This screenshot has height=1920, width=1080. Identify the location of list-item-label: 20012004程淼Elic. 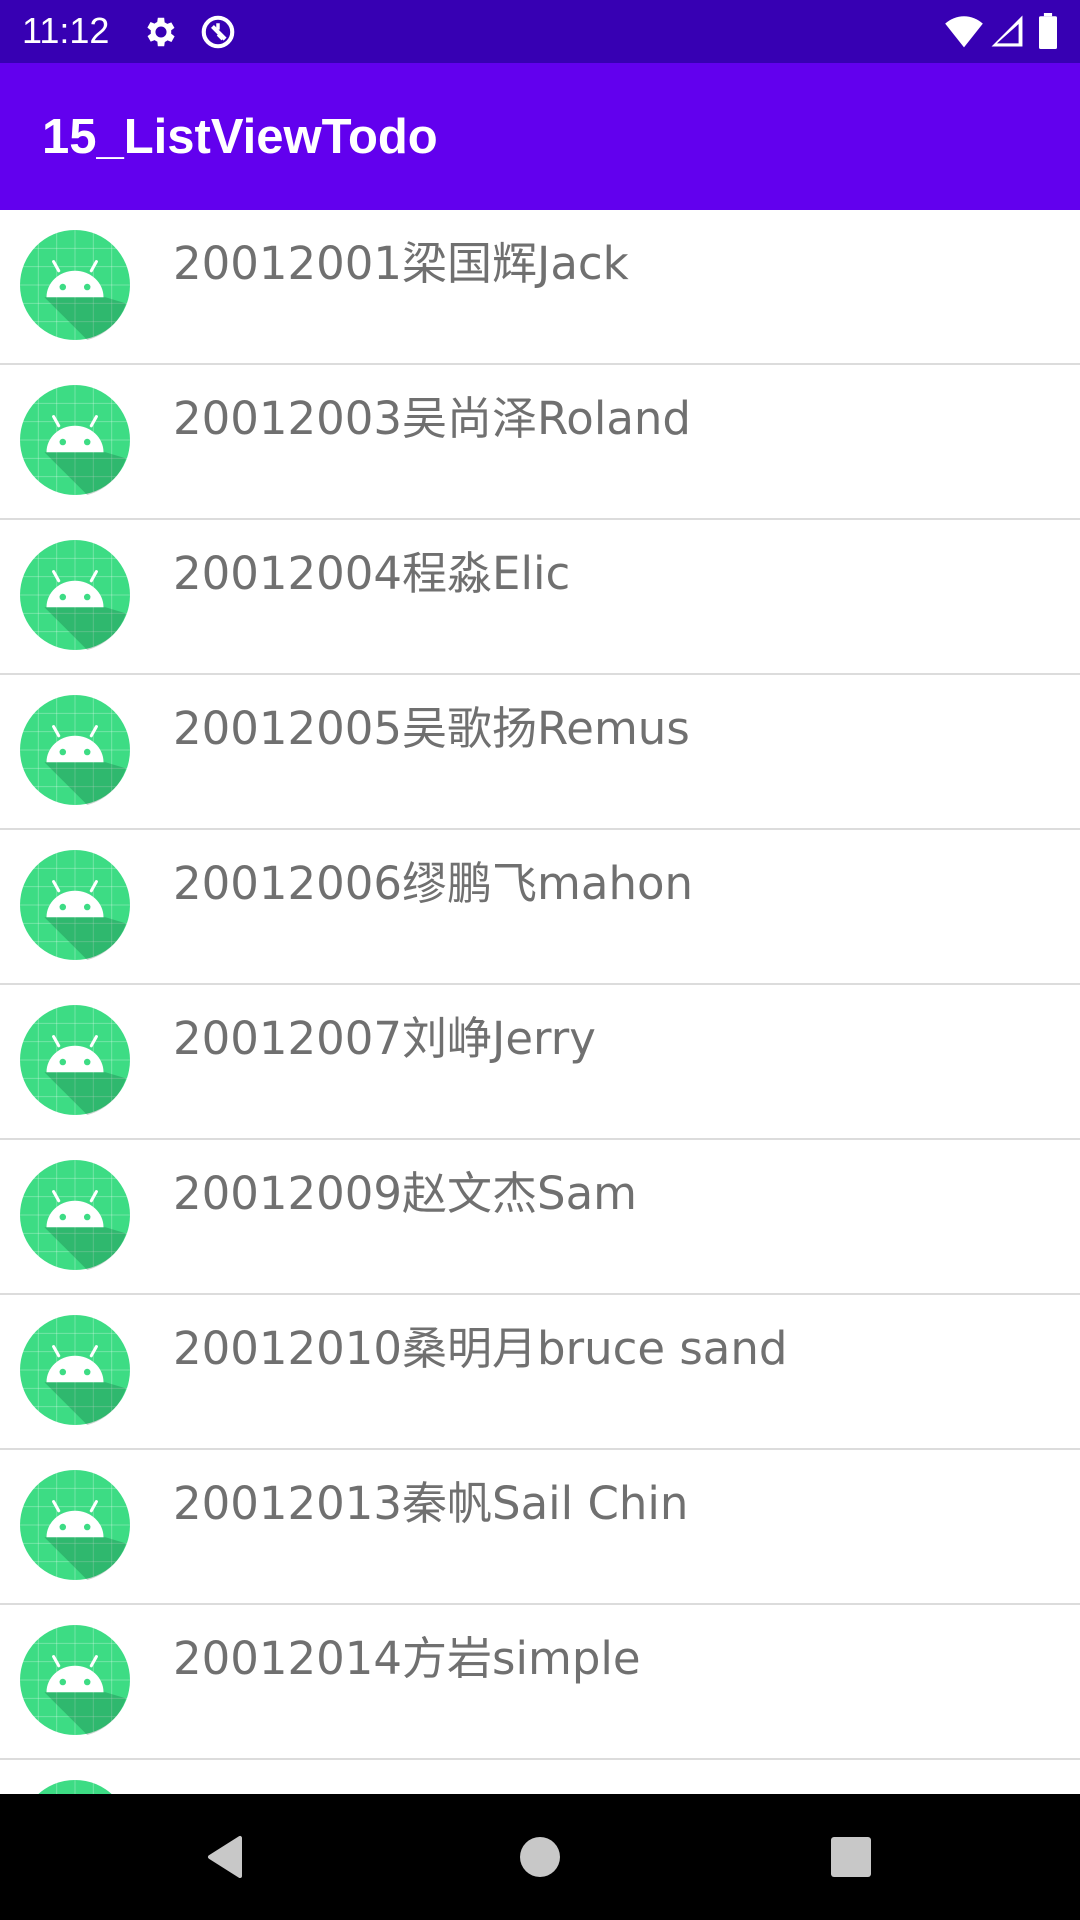
(372, 573).